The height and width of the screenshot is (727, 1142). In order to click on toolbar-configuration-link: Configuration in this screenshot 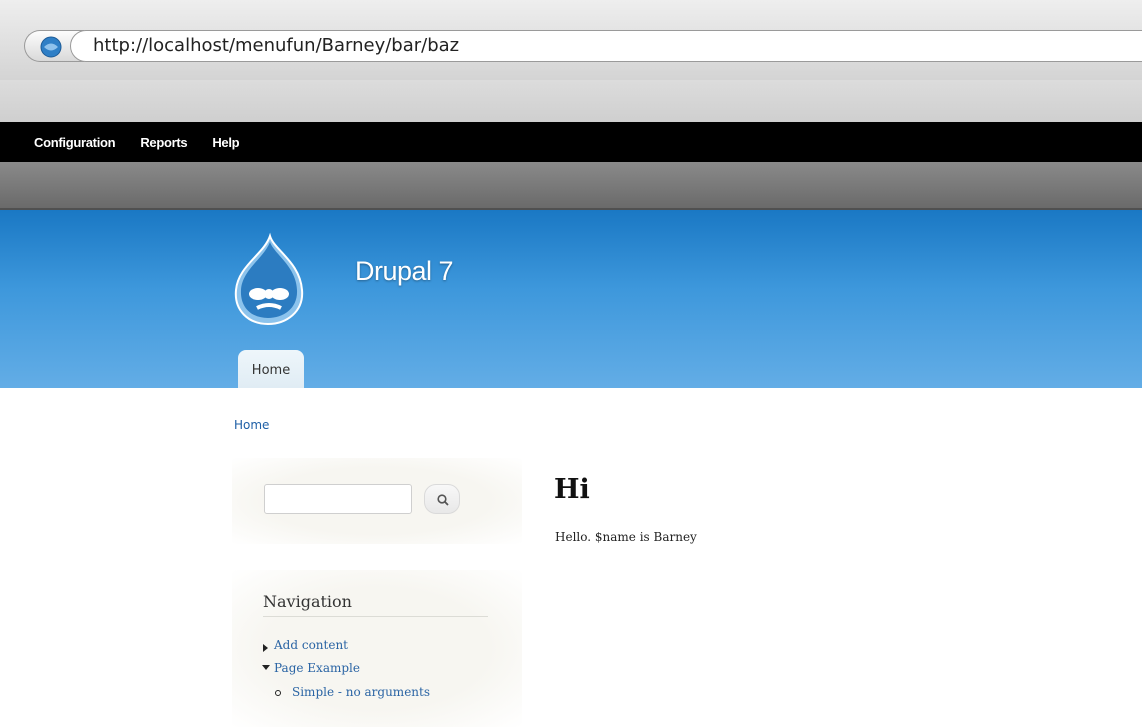, I will do `click(75, 142)`.